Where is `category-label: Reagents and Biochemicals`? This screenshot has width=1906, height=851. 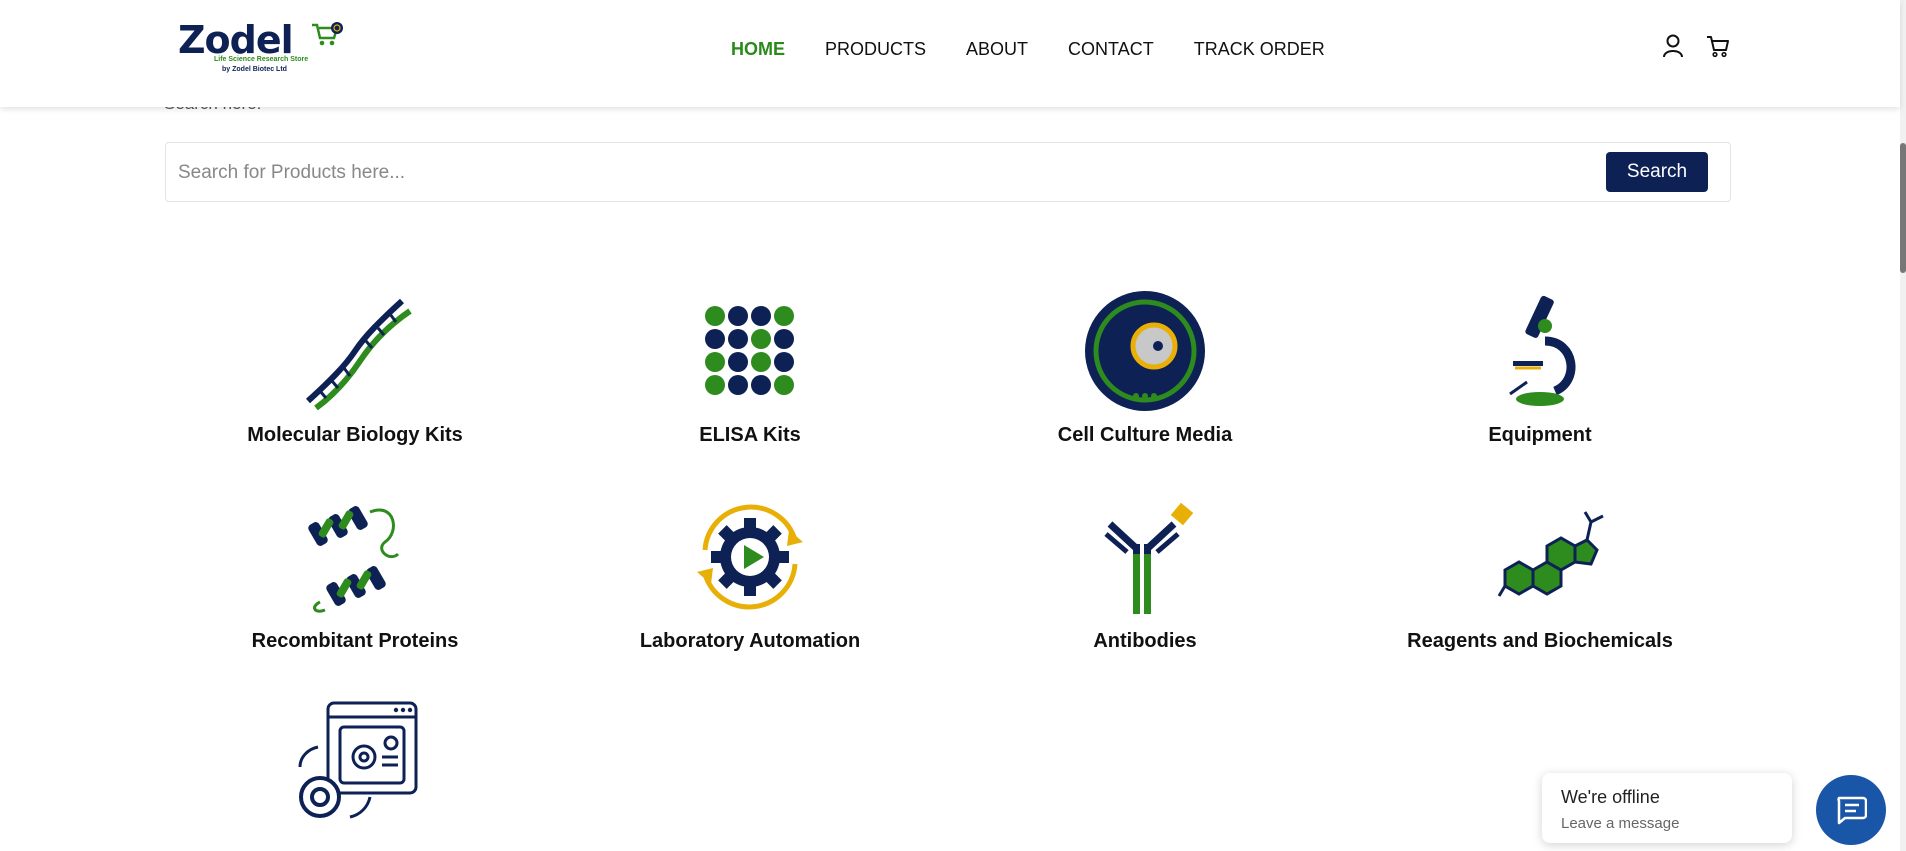
category-label: Reagents and Biochemicals is located at coordinates (1540, 641).